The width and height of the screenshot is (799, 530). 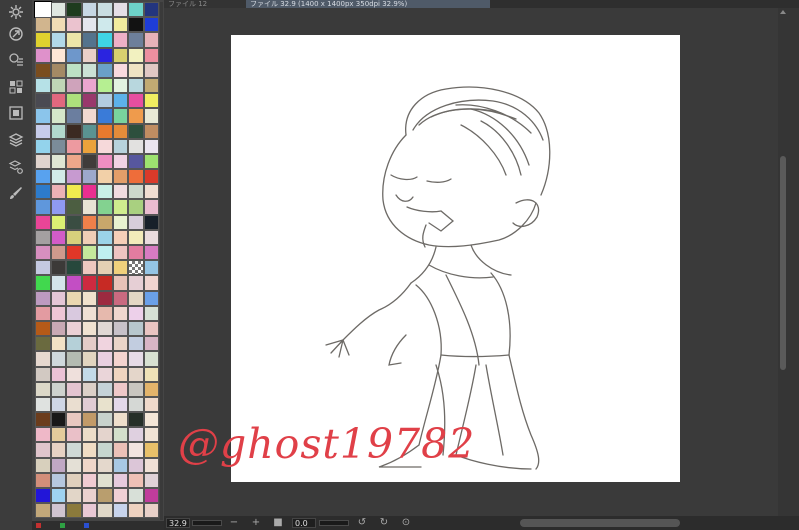 What do you see at coordinates (362, 523) in the screenshot?
I see `rotate-left-icon: ↺` at bounding box center [362, 523].